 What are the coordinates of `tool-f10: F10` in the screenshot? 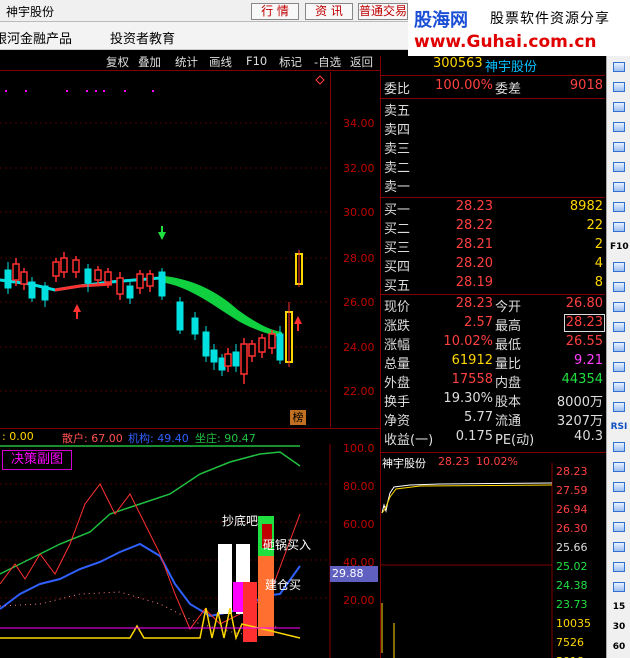 It's located at (256, 61).